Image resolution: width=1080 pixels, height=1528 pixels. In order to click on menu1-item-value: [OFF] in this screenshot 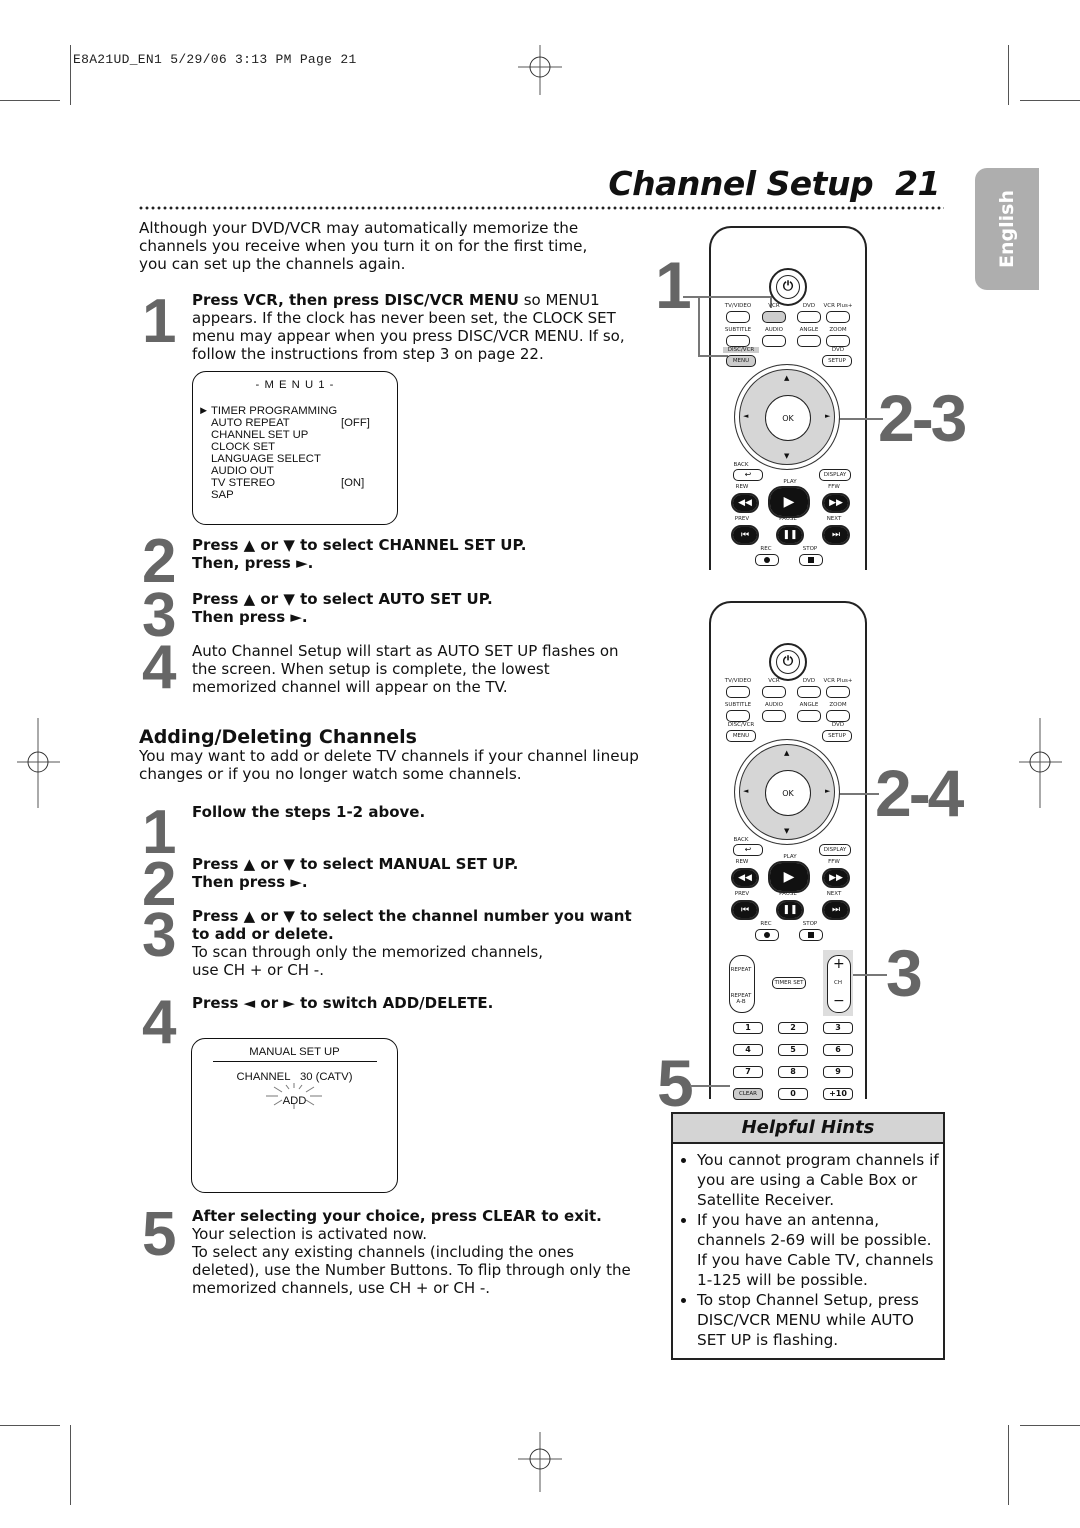, I will do `click(355, 423)`.